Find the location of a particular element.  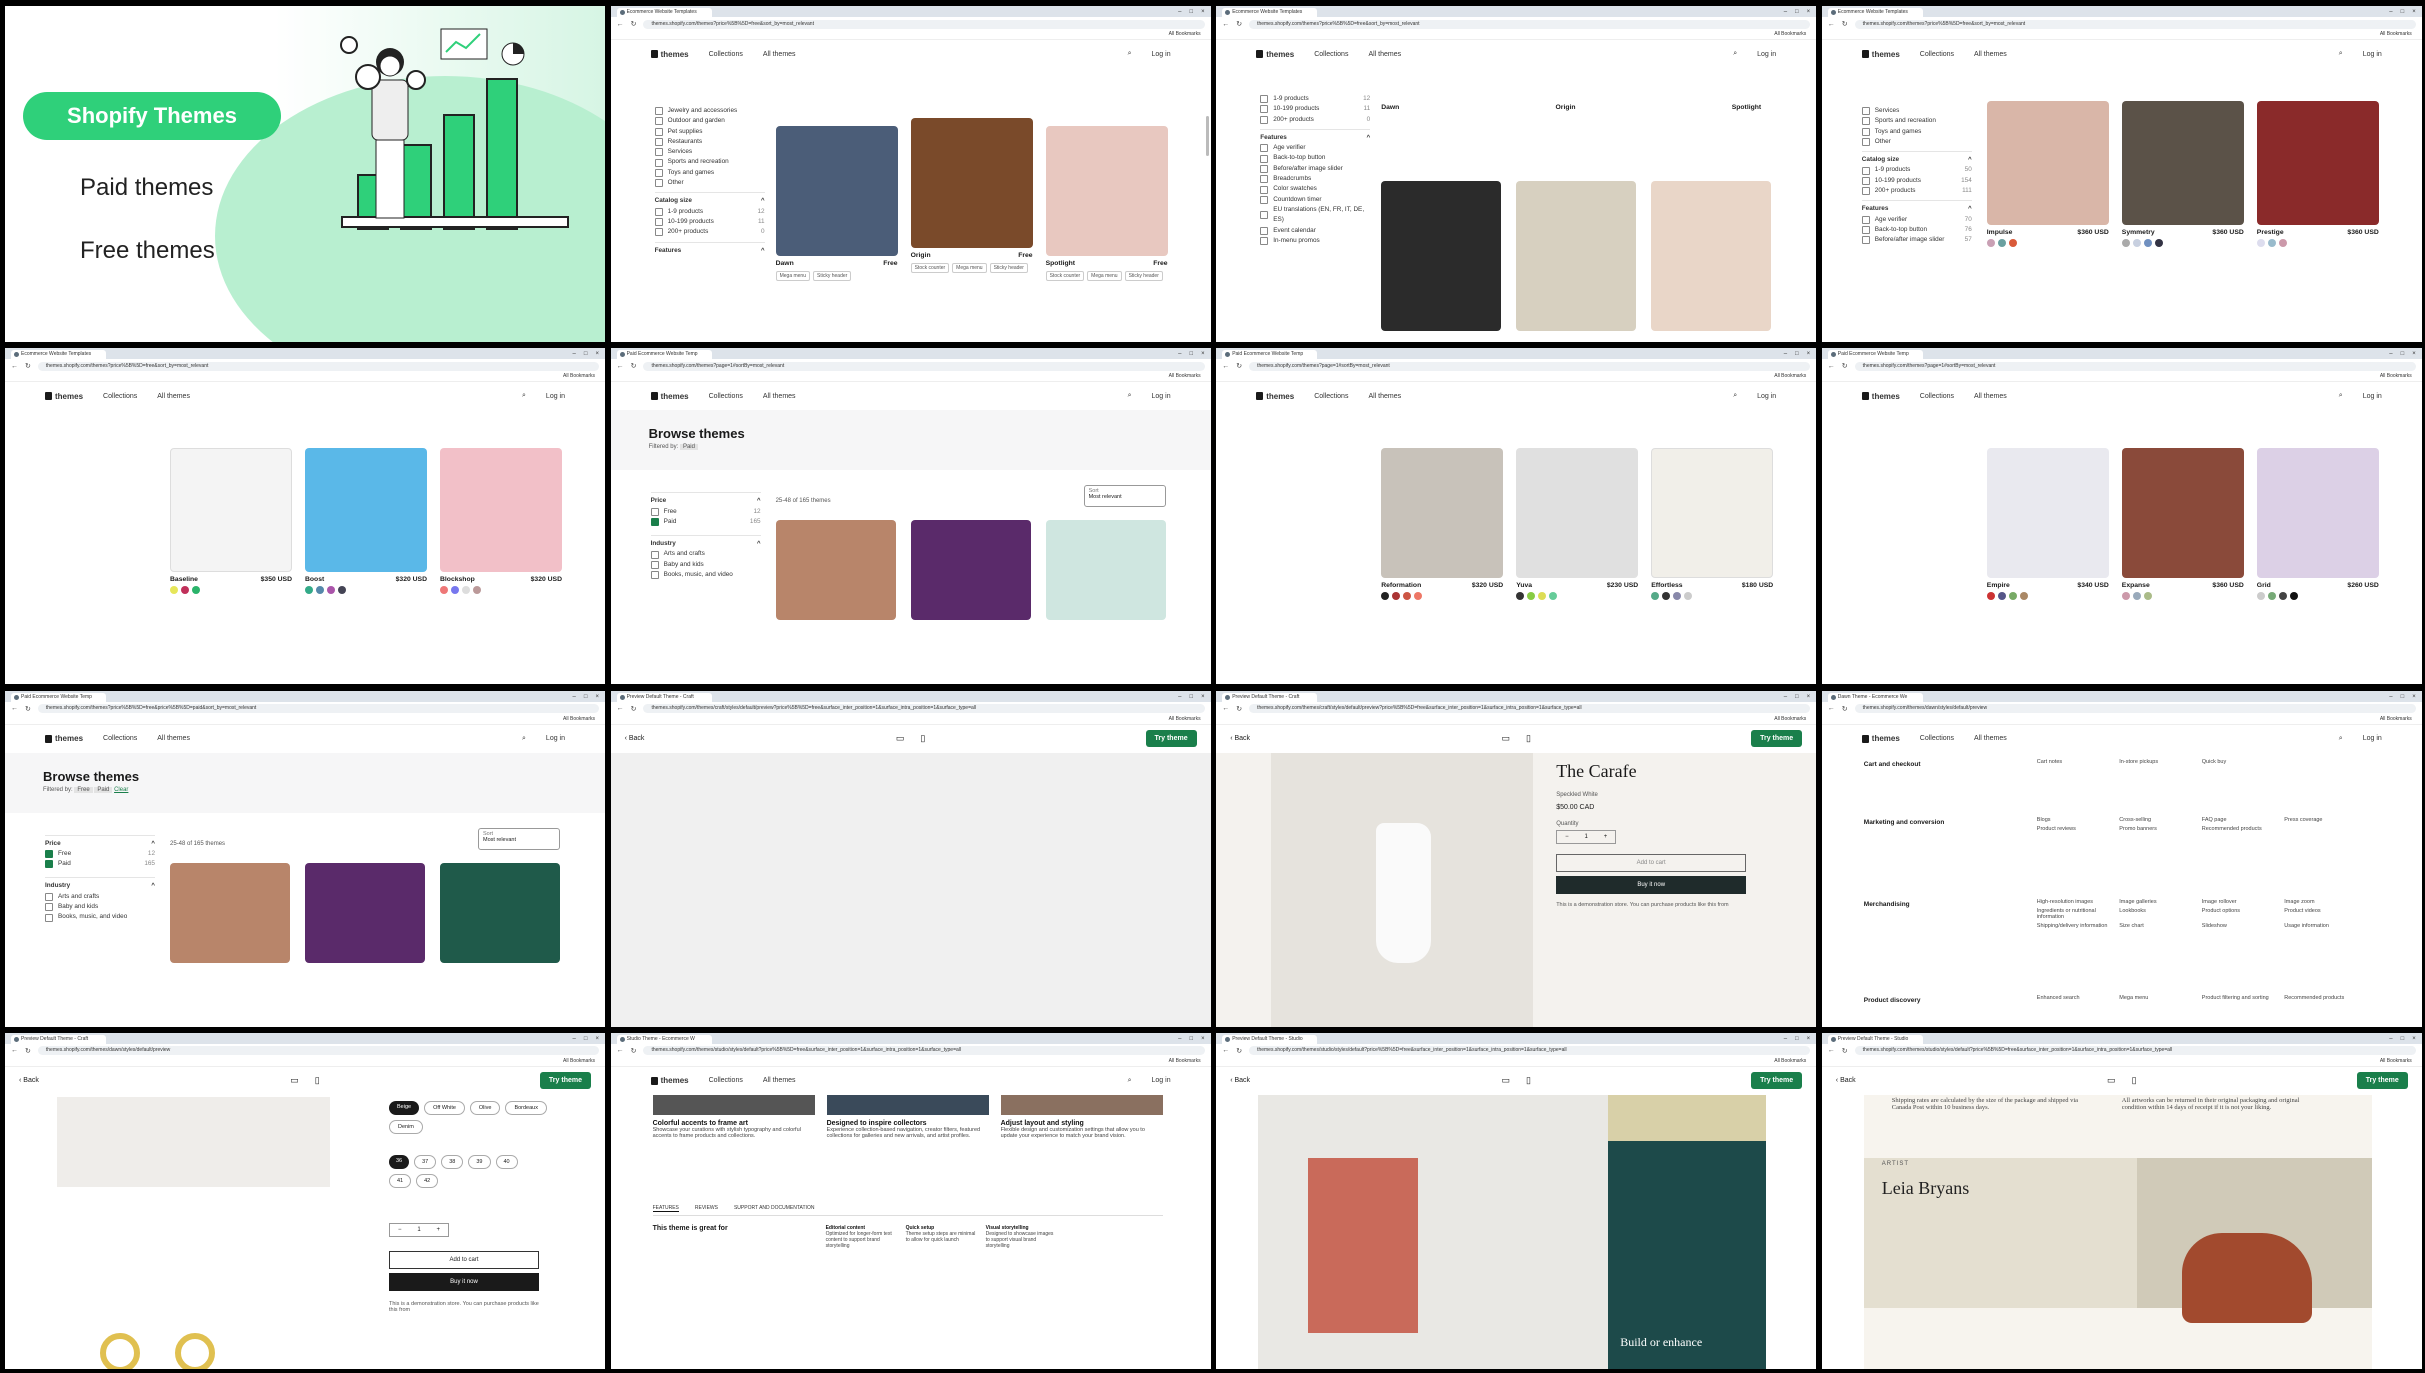

filter-checkbox: 10-199 products 11 is located at coordinates (710, 222).